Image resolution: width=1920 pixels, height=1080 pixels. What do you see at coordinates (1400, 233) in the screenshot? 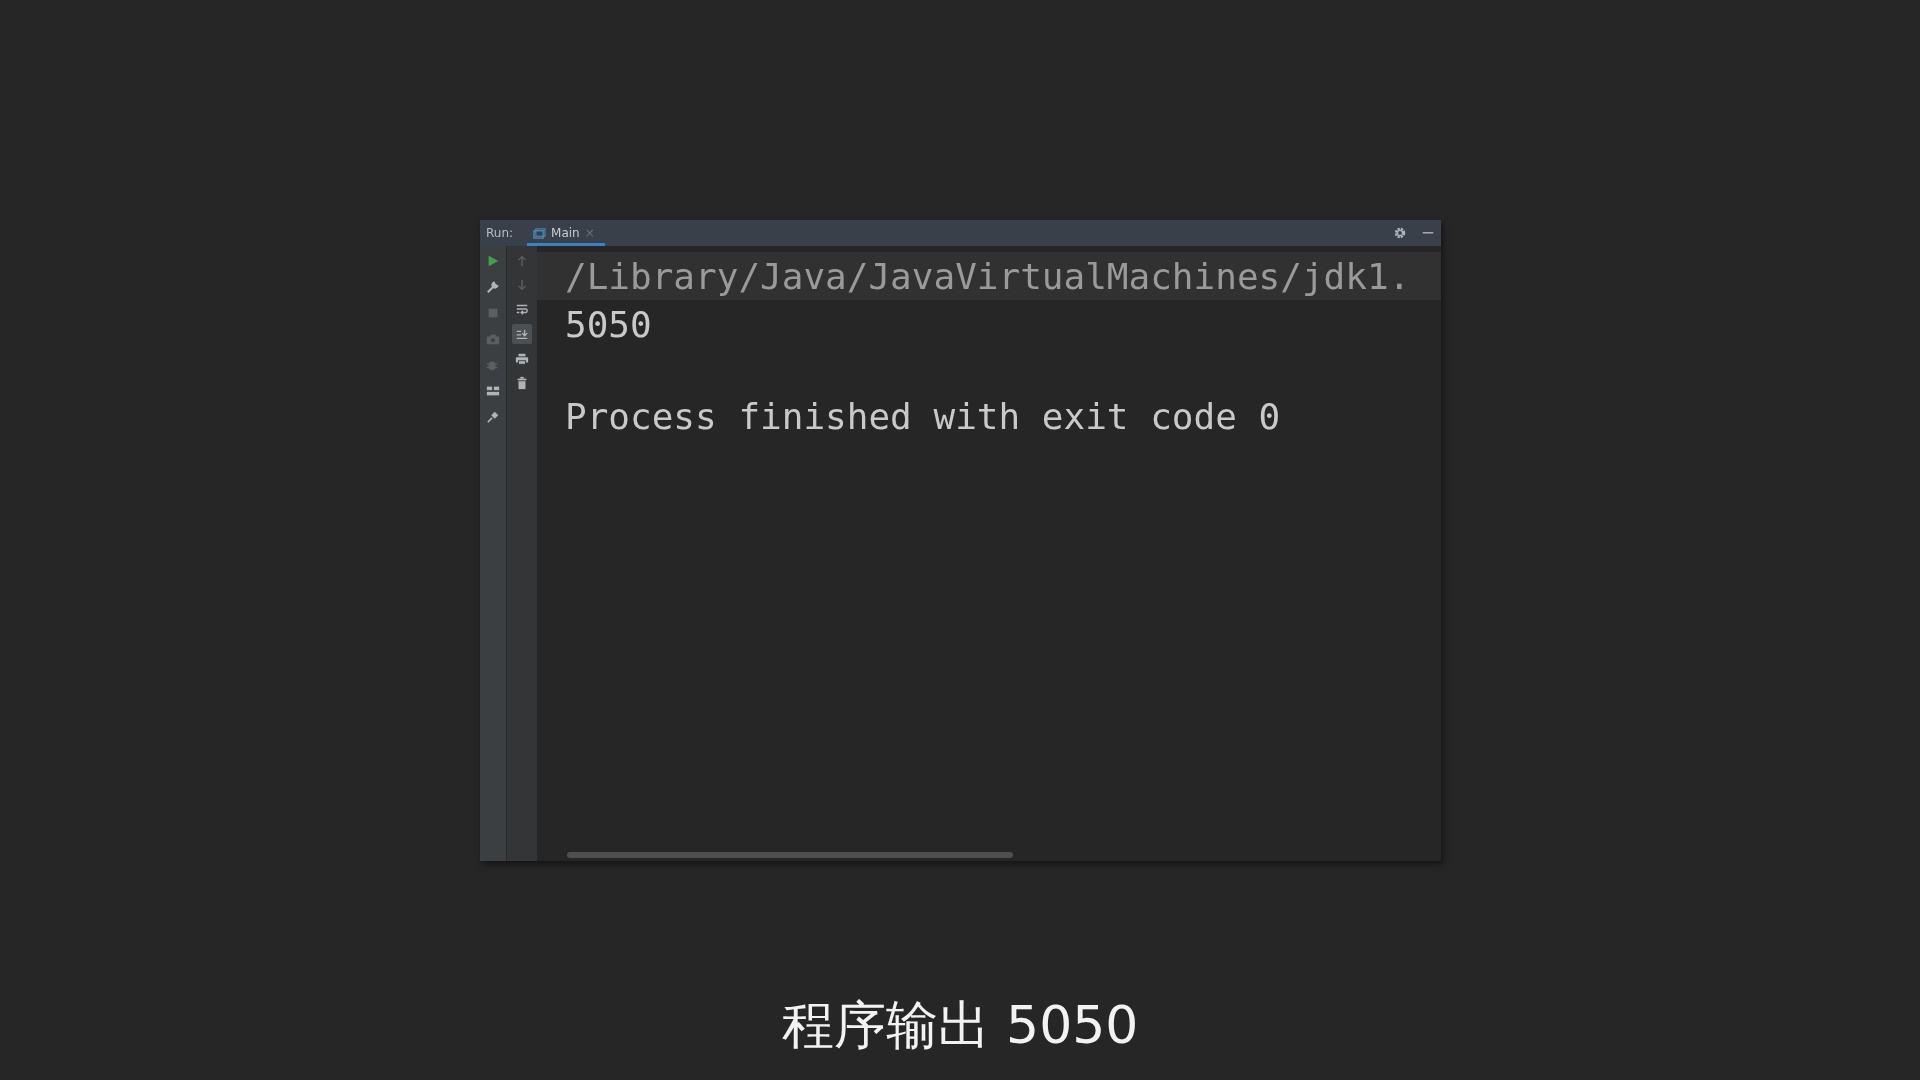
I see `settings-icon` at bounding box center [1400, 233].